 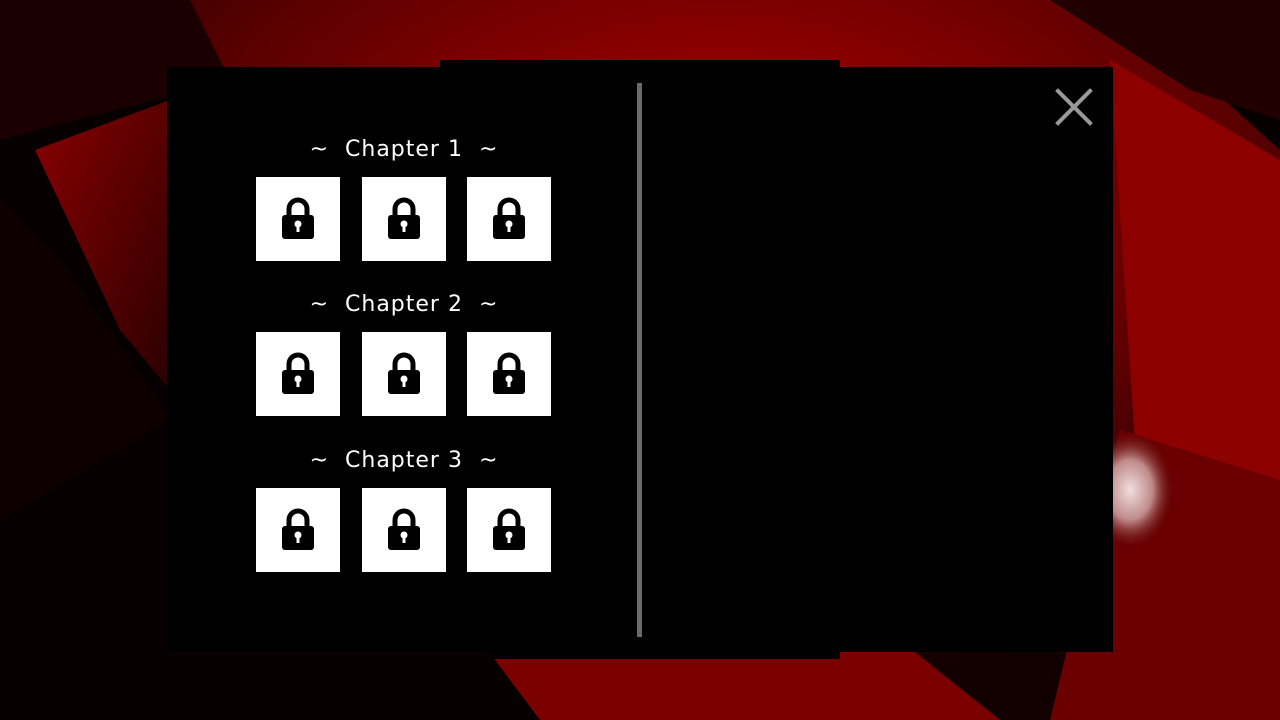 I want to click on close-icon, so click(x=1074, y=107).